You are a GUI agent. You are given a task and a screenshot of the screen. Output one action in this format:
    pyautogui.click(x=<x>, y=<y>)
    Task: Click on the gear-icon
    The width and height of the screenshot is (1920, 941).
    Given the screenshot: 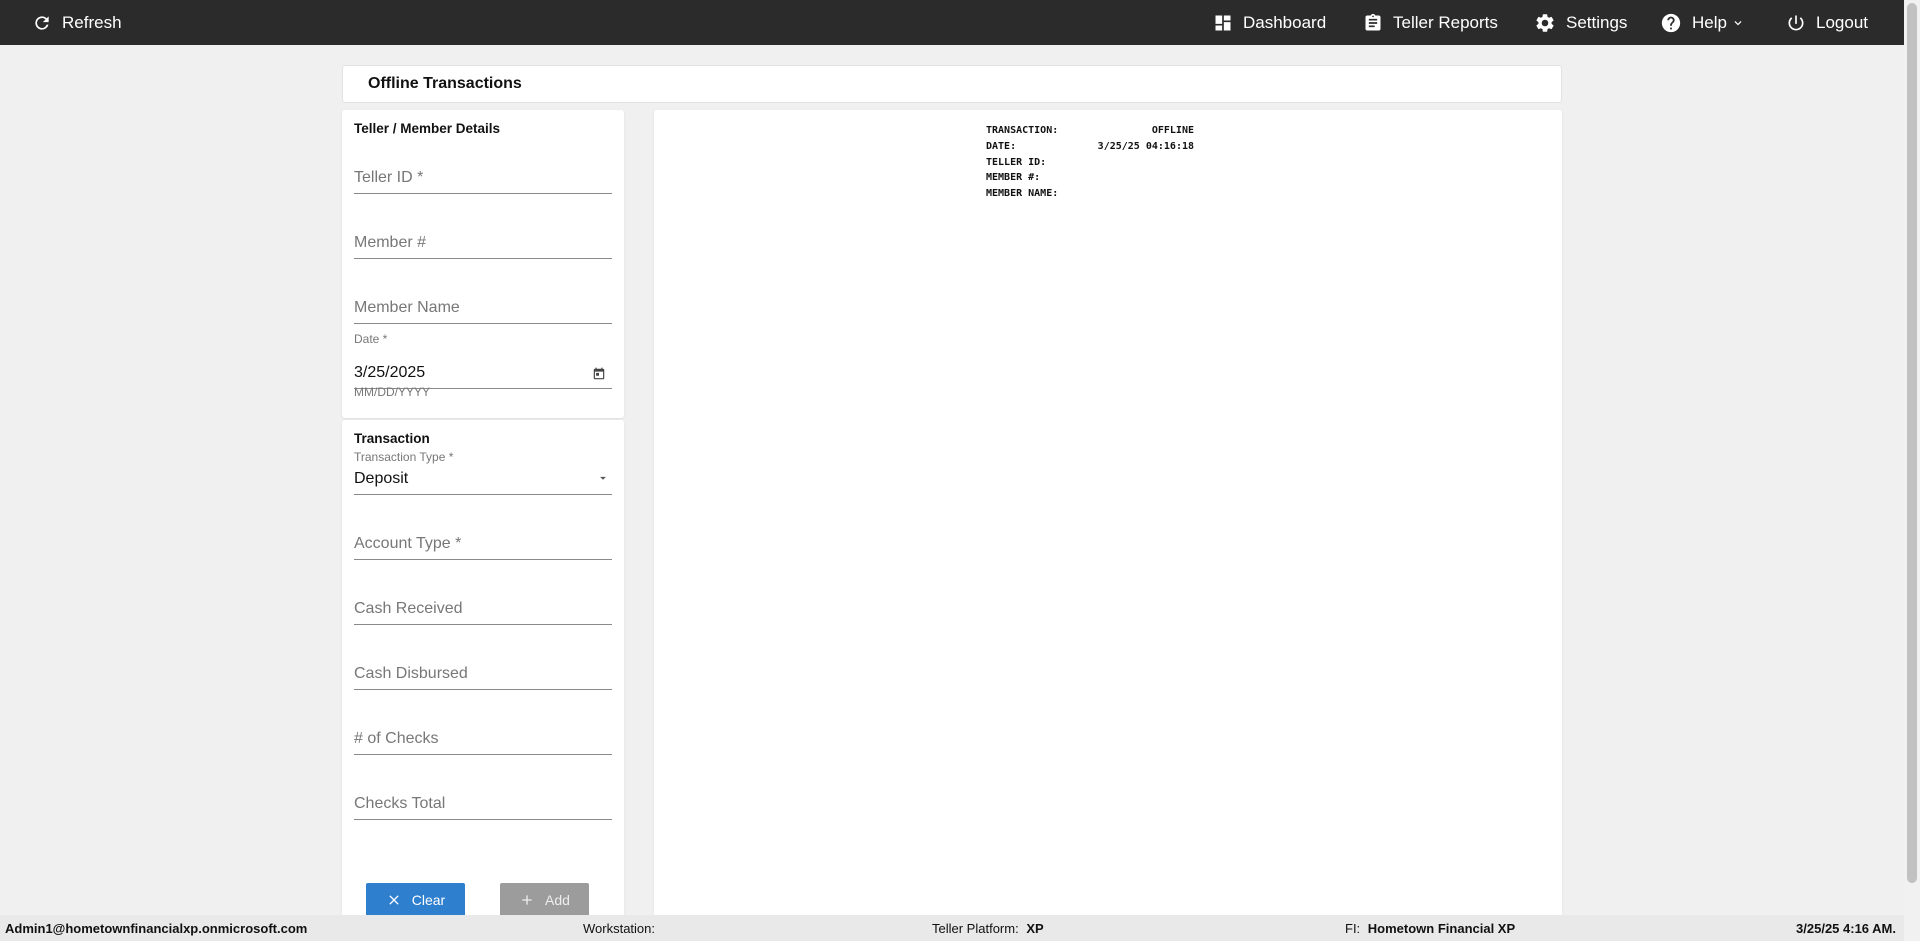 What is the action you would take?
    pyautogui.click(x=1545, y=22)
    